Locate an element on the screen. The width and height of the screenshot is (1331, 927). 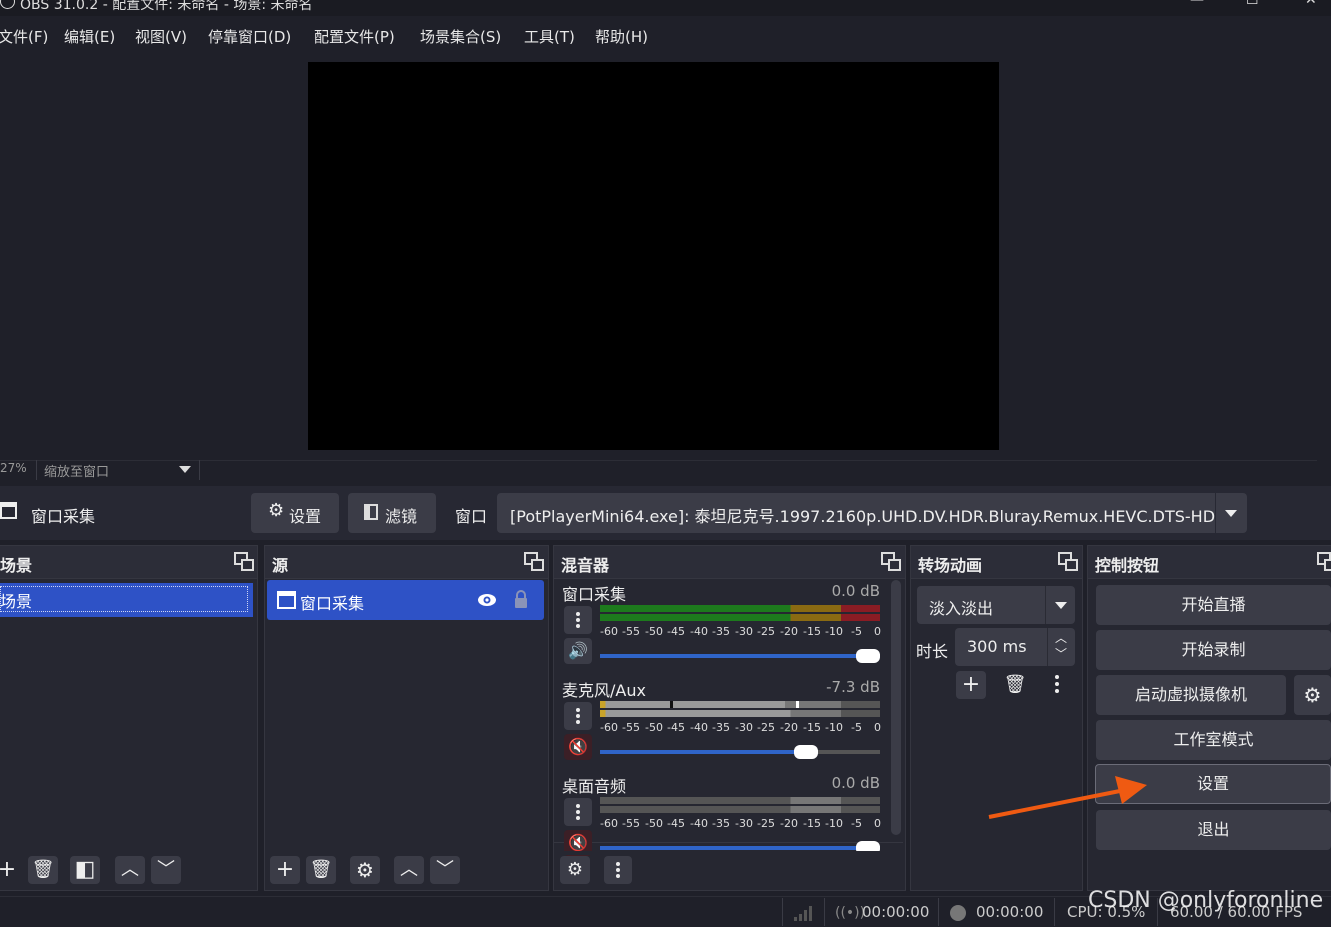
menu-edit: 编辑(E) is located at coordinates (89, 36).